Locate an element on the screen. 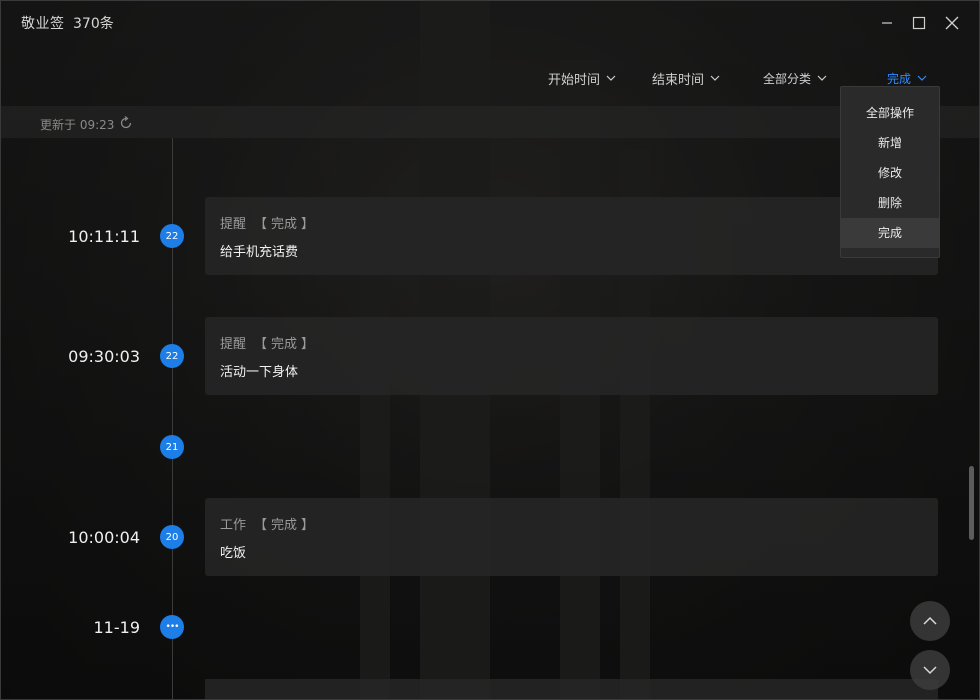  card-content: 吃饭 is located at coordinates (233, 553).